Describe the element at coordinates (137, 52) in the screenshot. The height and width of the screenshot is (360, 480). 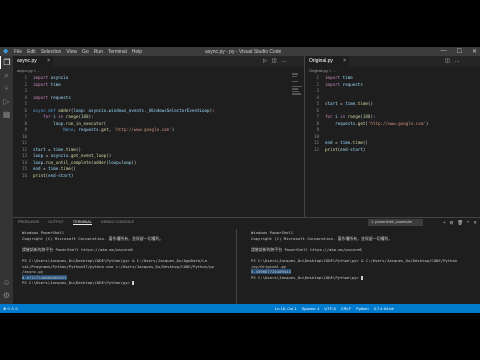
I see `menu-help: Help` at that location.